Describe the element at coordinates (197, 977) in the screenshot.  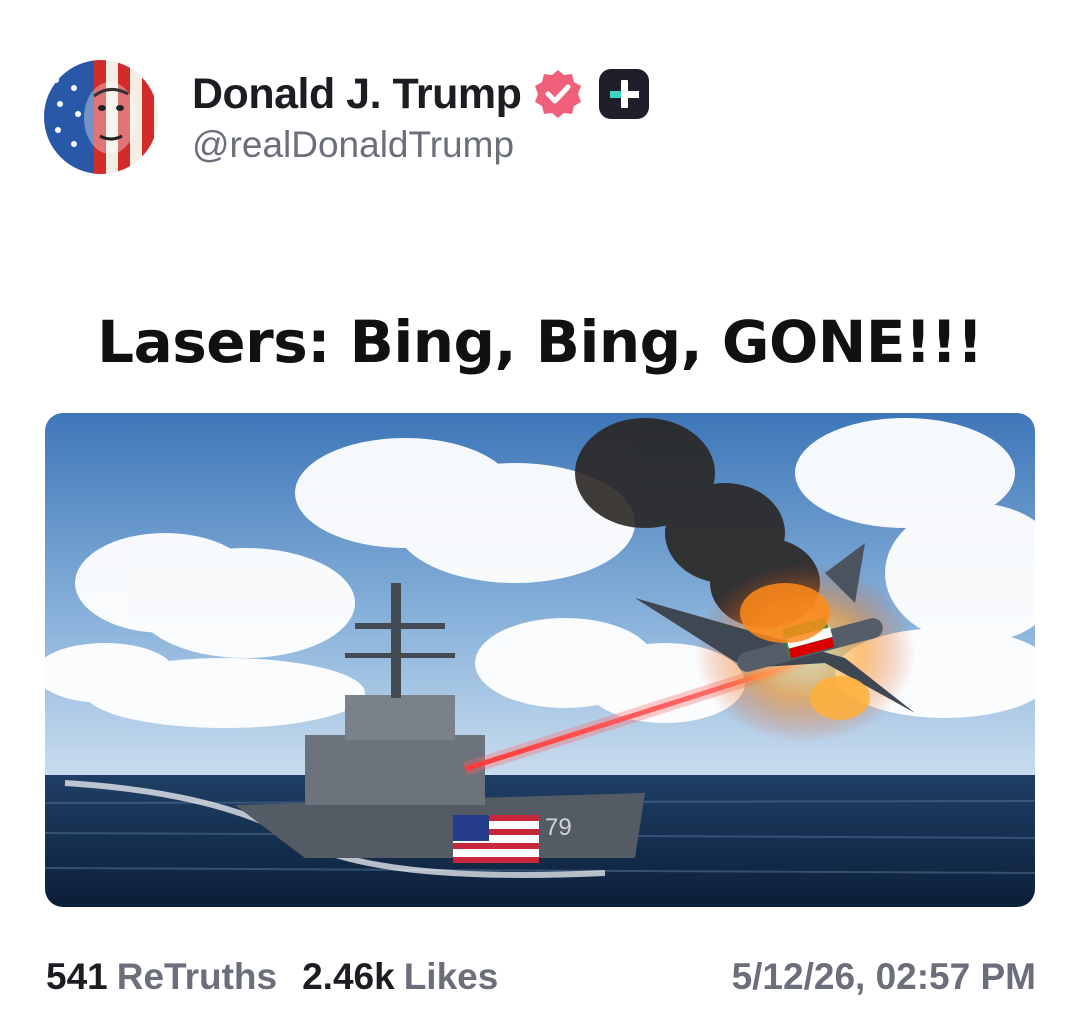
I see `retruths-label: ReTruths` at that location.